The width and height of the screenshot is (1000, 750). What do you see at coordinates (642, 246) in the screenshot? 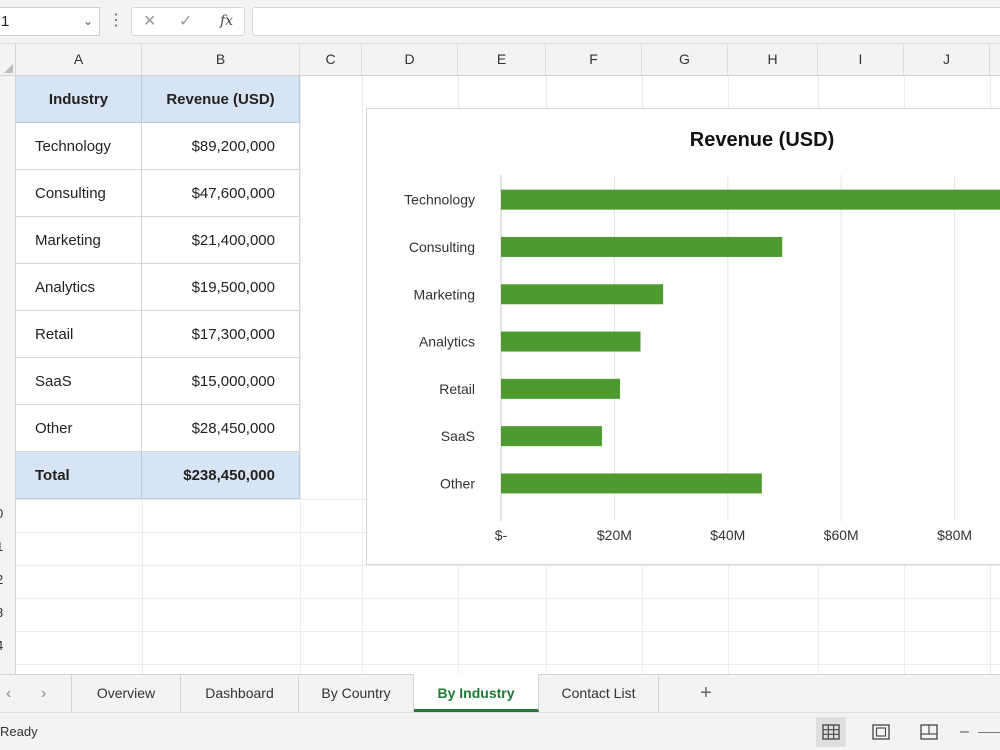
I see `chart-bar-consulting` at bounding box center [642, 246].